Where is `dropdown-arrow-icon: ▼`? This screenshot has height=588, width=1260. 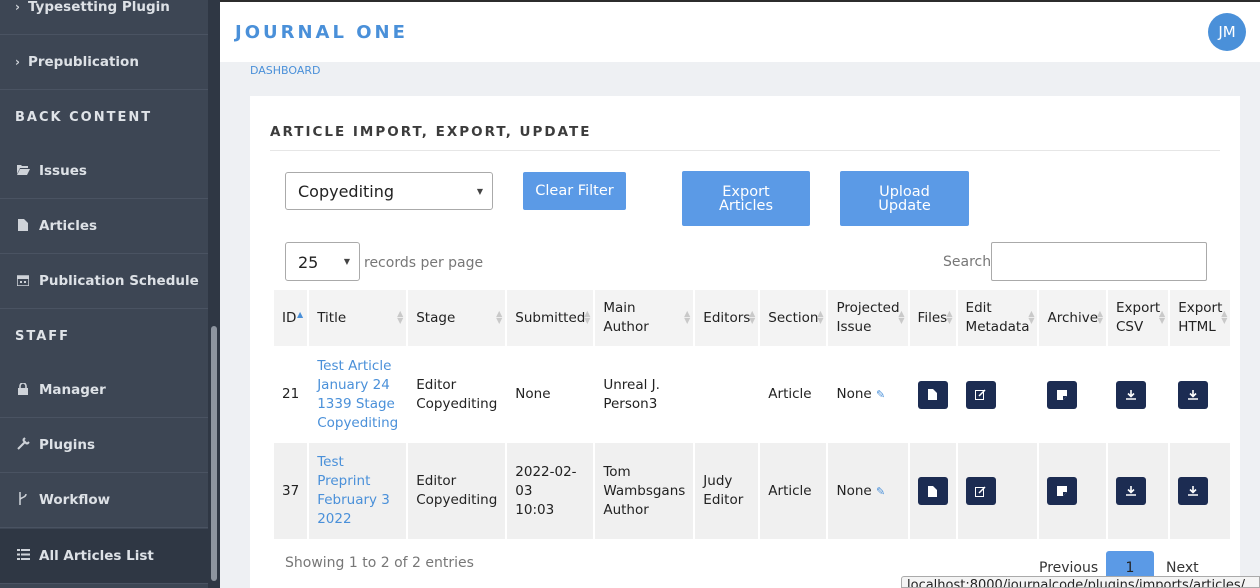
dropdown-arrow-icon: ▼ is located at coordinates (479, 191).